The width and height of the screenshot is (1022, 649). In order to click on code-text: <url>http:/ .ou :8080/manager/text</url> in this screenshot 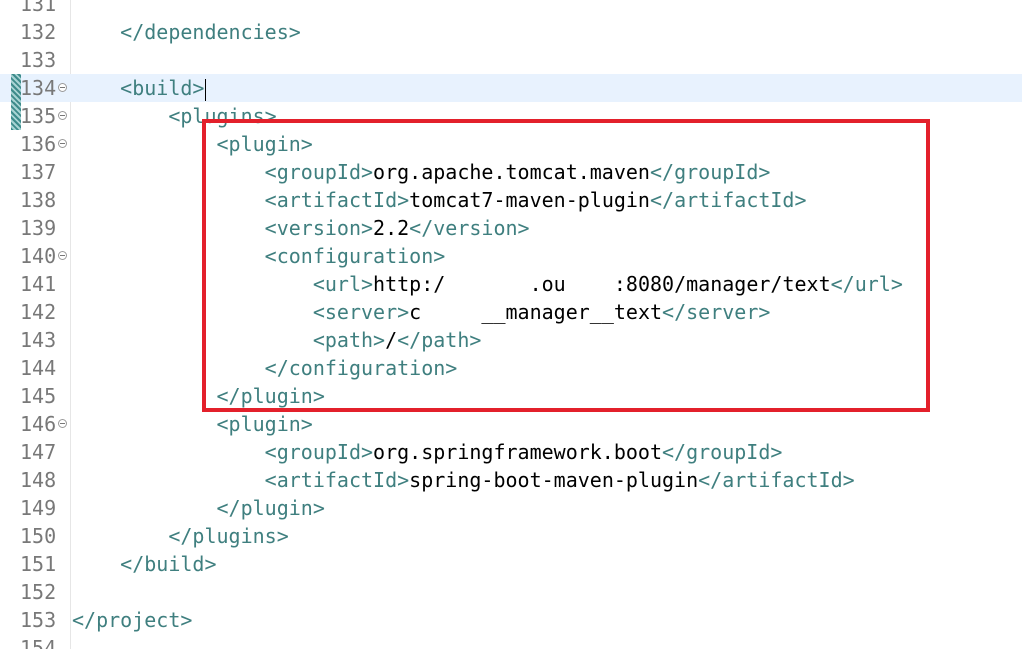, I will do `click(487, 284)`.